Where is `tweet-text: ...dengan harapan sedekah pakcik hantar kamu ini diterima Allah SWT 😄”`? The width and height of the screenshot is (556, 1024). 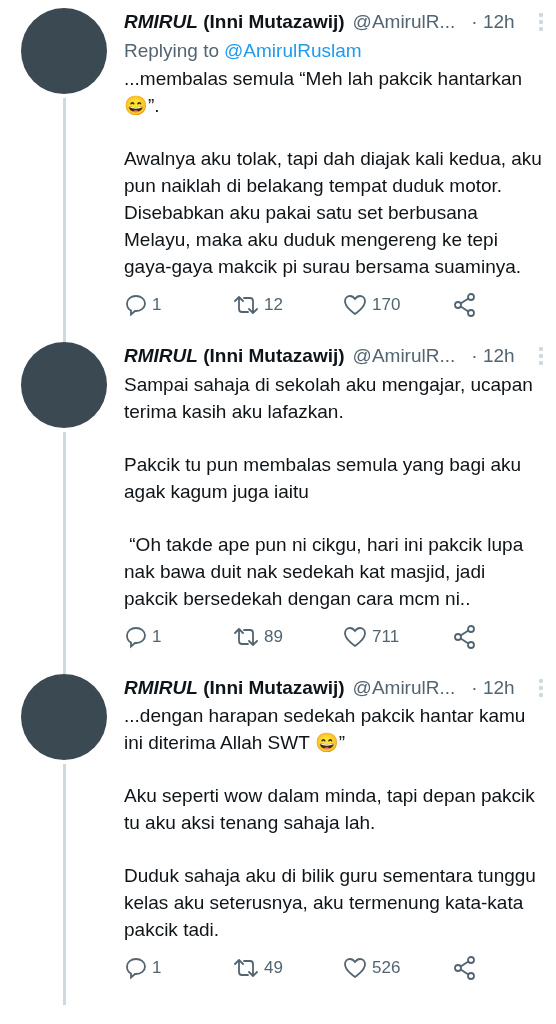 tweet-text: ...dengan harapan sedekah pakcik hantar kamu ini diterima Allah SWT 😄” is located at coordinates (325, 729).